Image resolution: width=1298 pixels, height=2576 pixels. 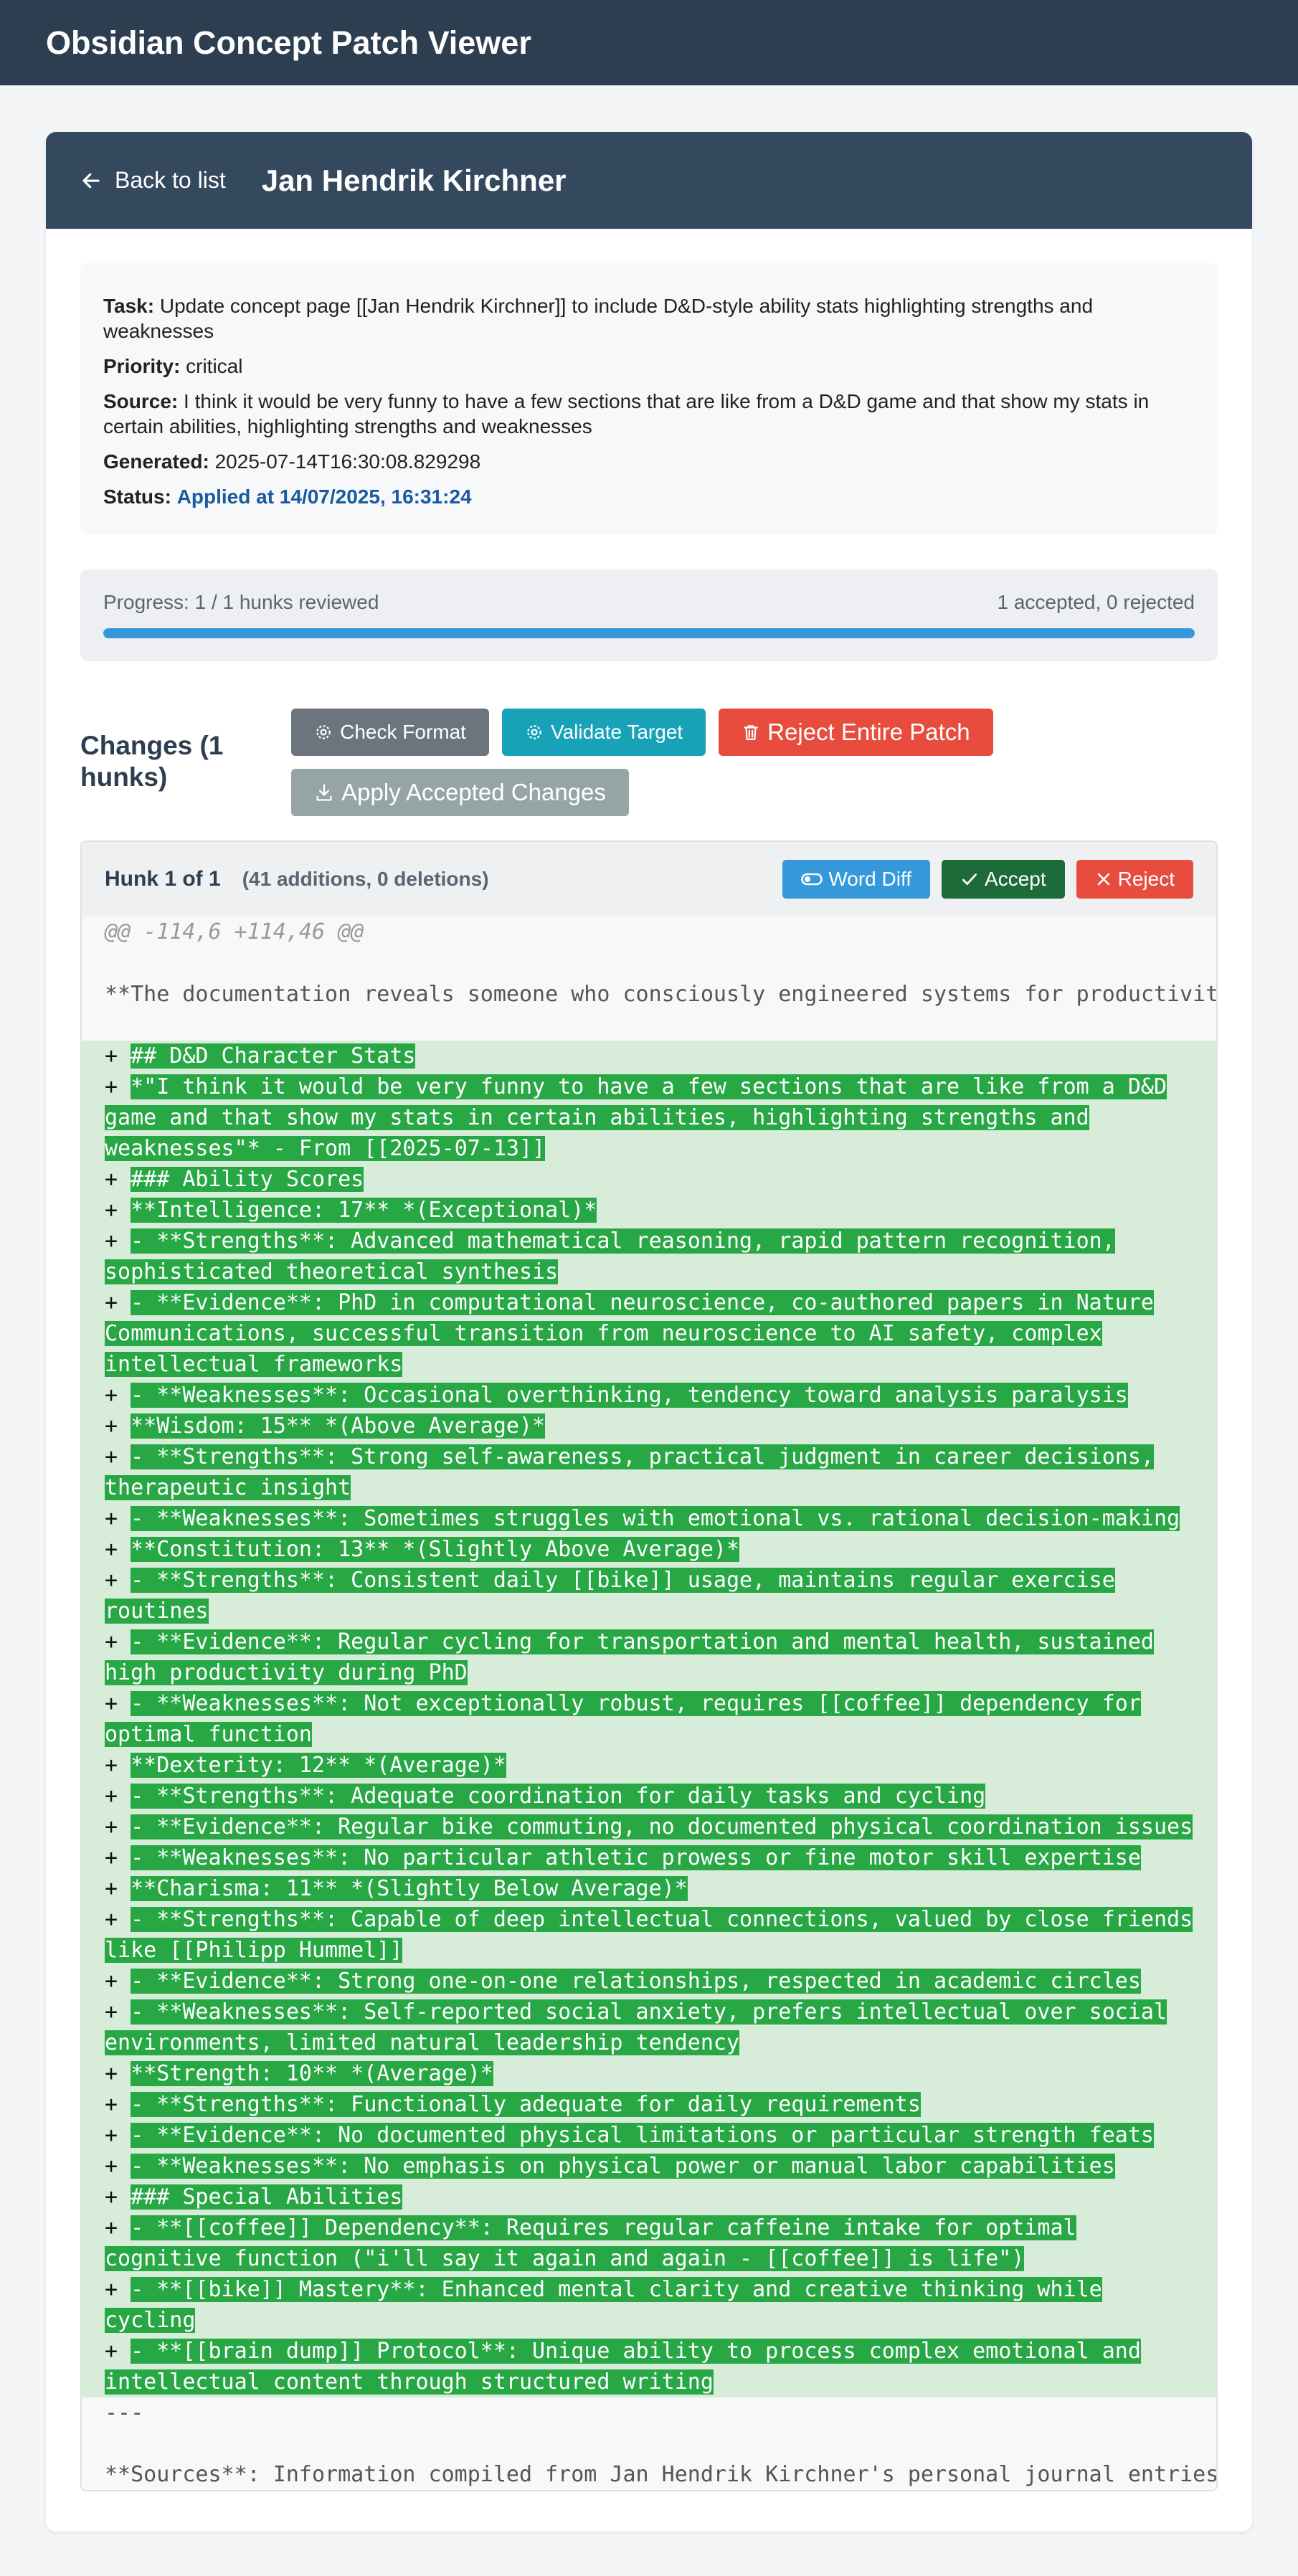 I want to click on generated-label: Generated:, so click(x=156, y=461).